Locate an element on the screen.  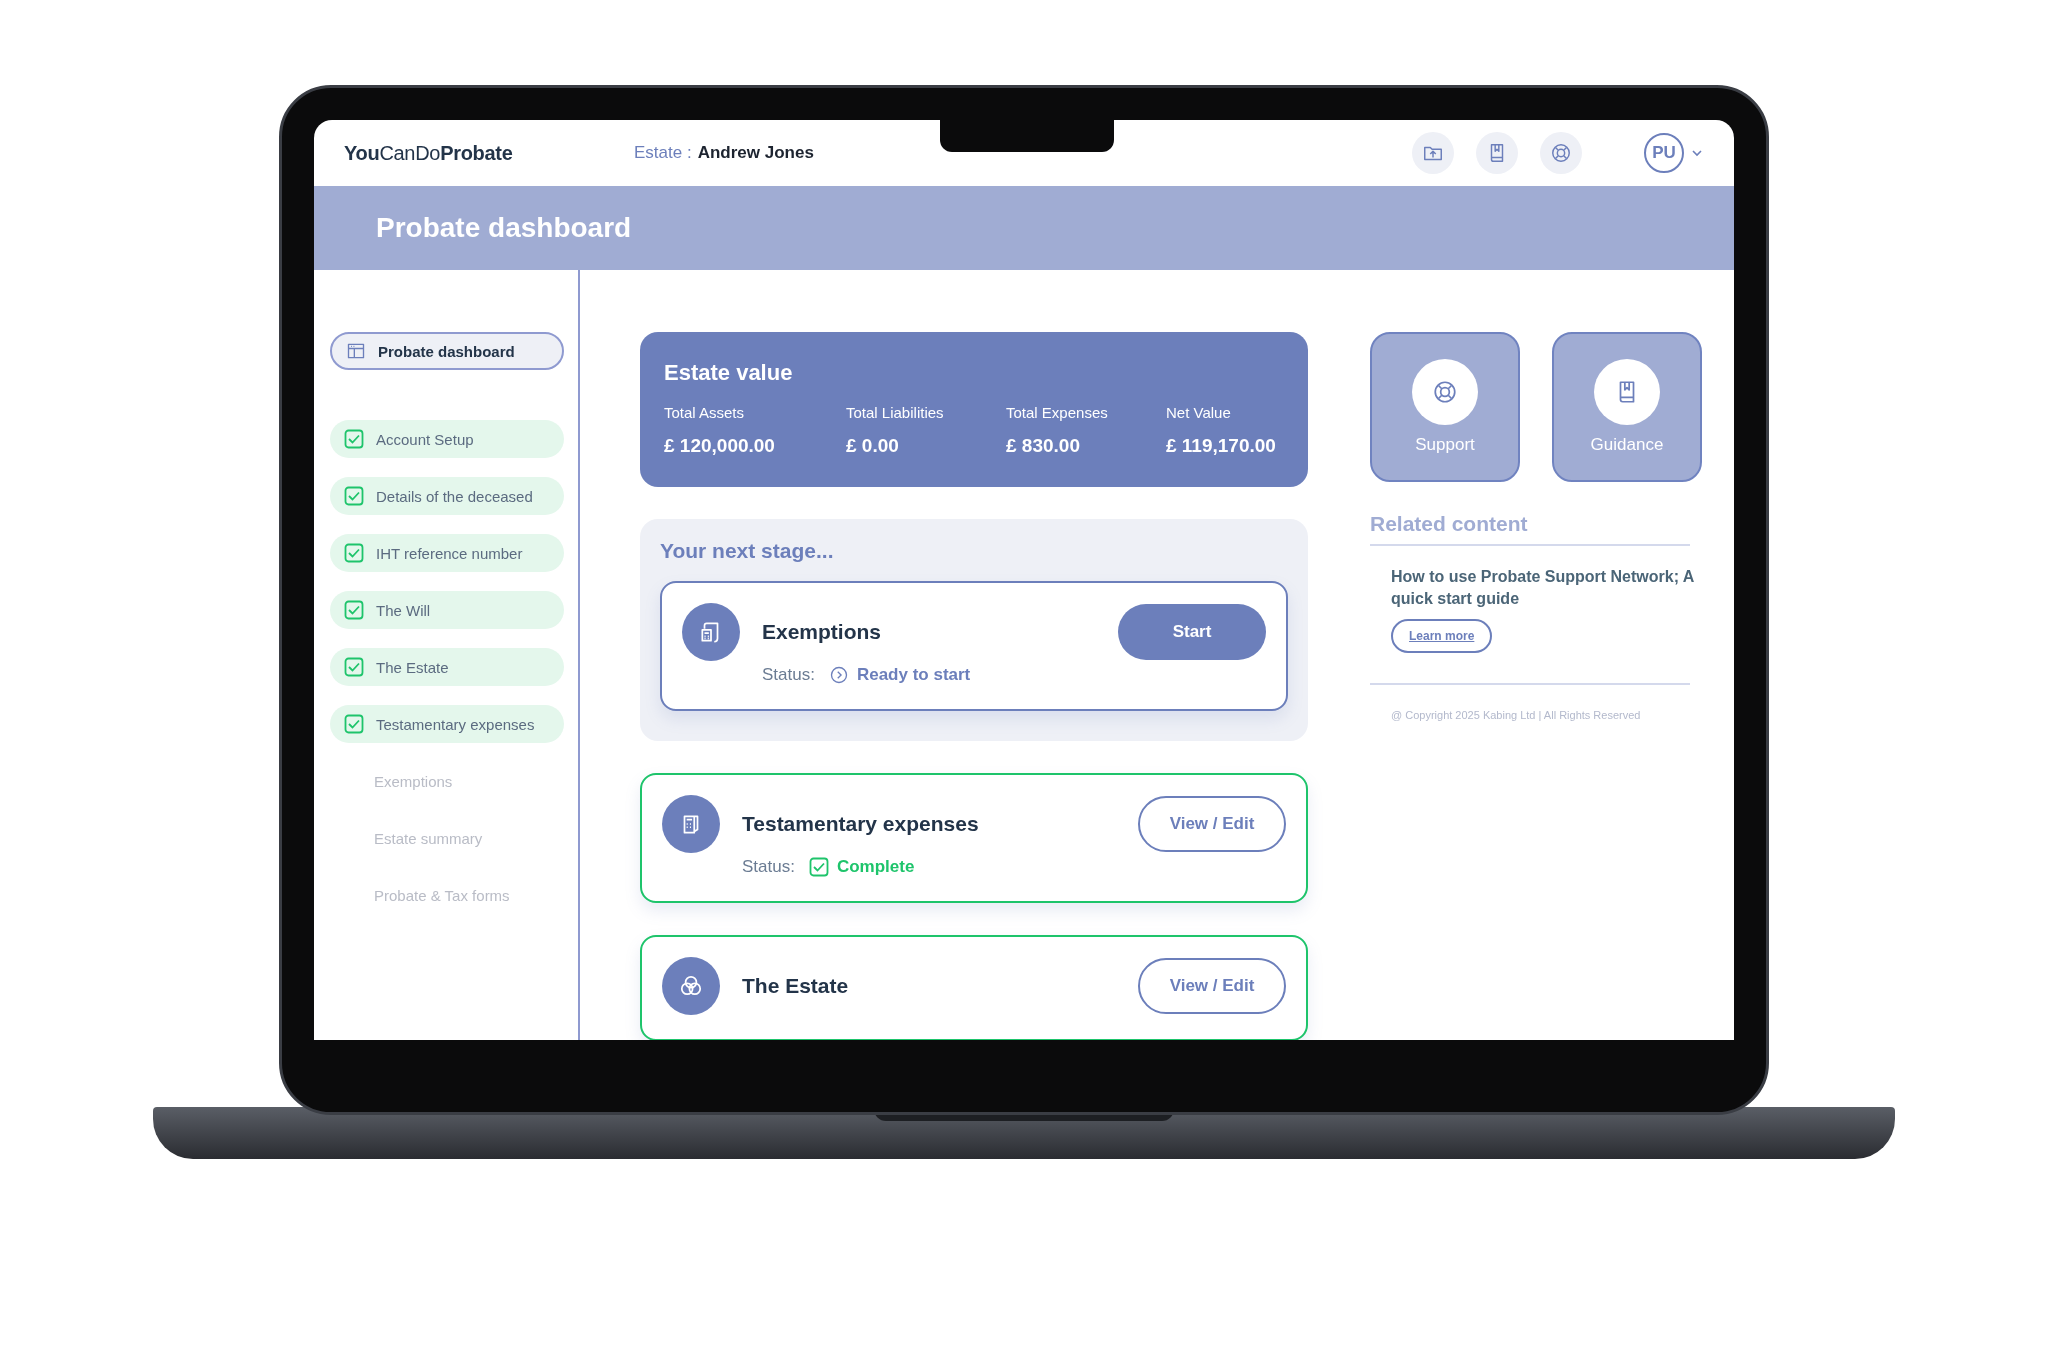
sidebar-item: Details of the deceased is located at coordinates (447, 496).